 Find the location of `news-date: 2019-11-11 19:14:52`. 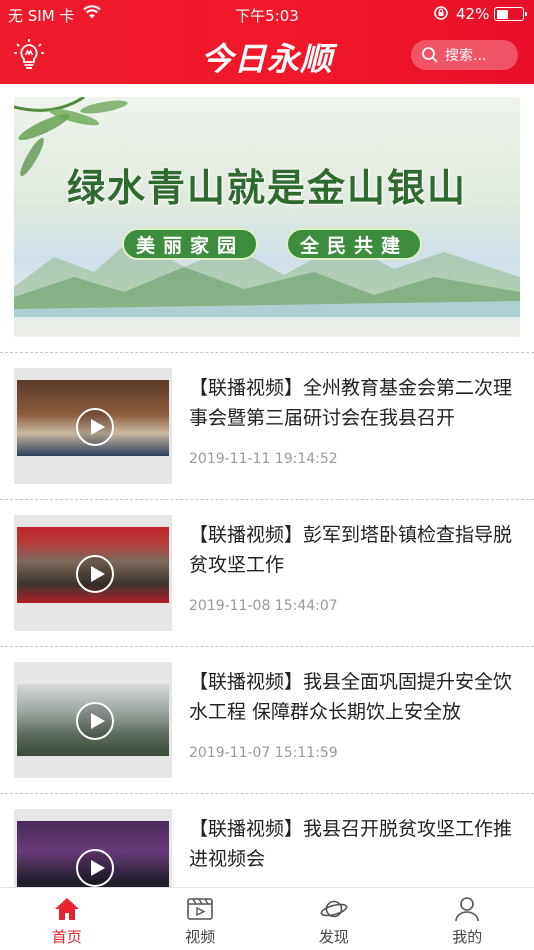

news-date: 2019-11-11 19:14:52 is located at coordinates (263, 459).